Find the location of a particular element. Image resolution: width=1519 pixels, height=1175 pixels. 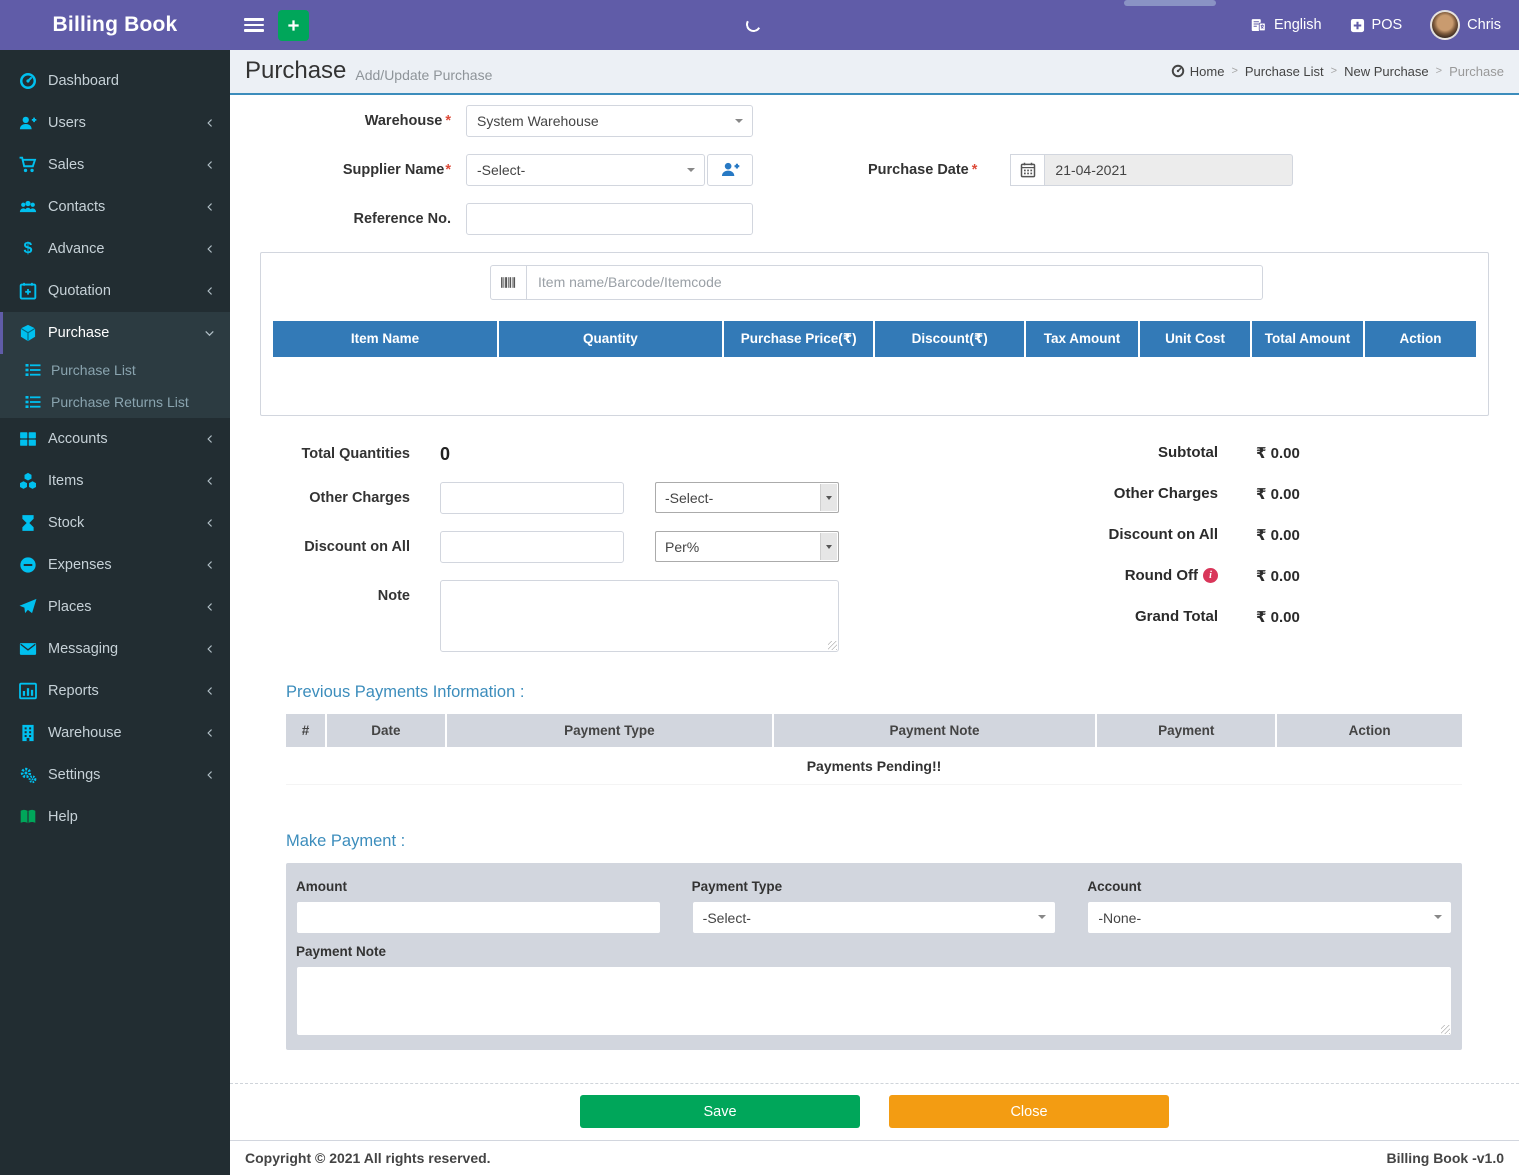

pos-button: POS is located at coordinates (1376, 25).